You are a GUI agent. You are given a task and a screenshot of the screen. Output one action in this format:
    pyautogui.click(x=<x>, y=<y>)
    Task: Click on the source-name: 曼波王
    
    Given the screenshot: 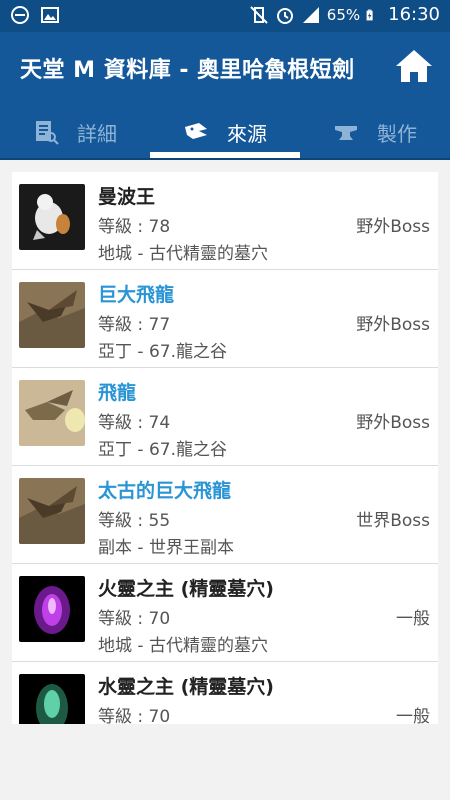 What is the action you would take?
    pyautogui.click(x=127, y=197)
    